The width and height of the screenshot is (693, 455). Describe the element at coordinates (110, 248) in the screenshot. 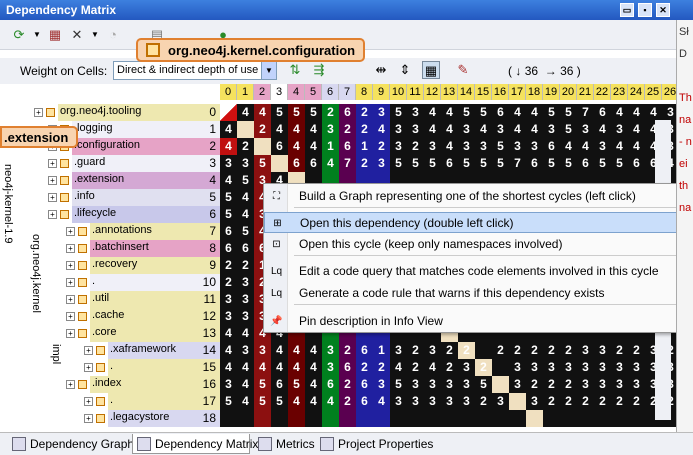

I see `row-header-item: + .batchinsert 8` at that location.